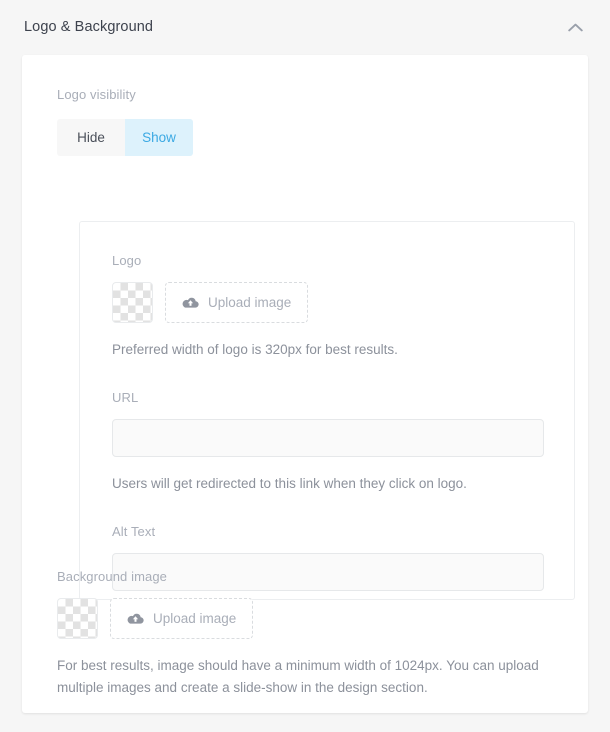 This screenshot has height=732, width=610. What do you see at coordinates (575, 28) in the screenshot?
I see `chevron-up-icon` at bounding box center [575, 28].